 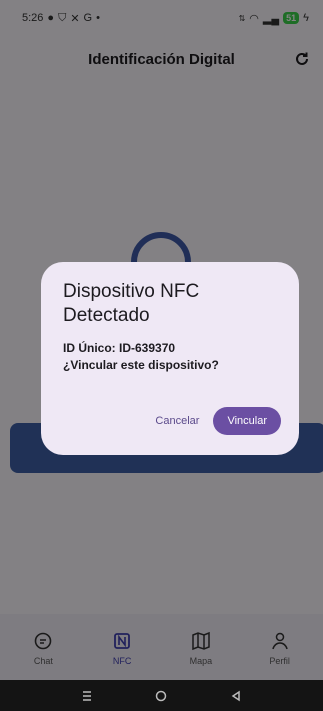 I want to click on dialog-actions: Cancelar Vincular, so click(x=218, y=421).